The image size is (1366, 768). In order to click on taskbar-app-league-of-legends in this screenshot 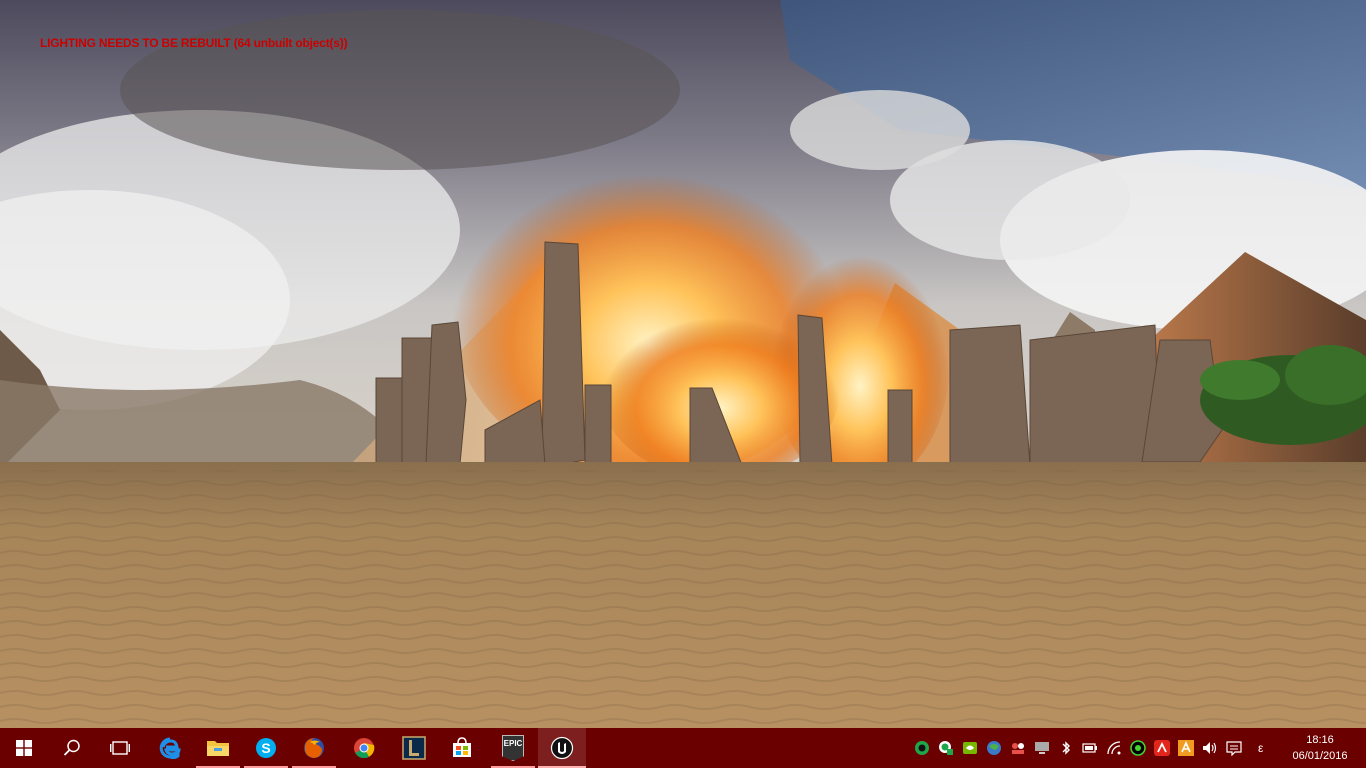, I will do `click(414, 748)`.